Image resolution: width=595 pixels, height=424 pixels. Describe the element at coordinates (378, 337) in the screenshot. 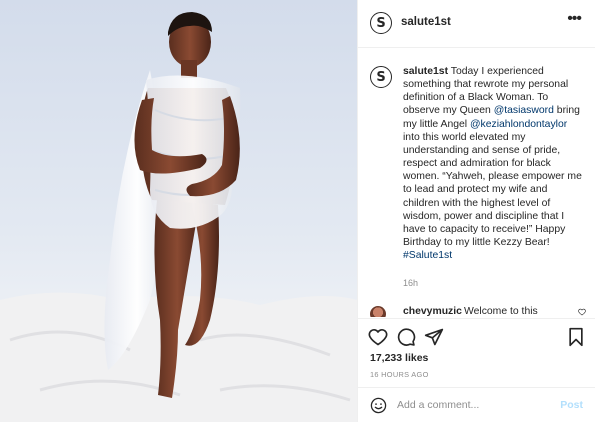

I see `heart-icon` at that location.